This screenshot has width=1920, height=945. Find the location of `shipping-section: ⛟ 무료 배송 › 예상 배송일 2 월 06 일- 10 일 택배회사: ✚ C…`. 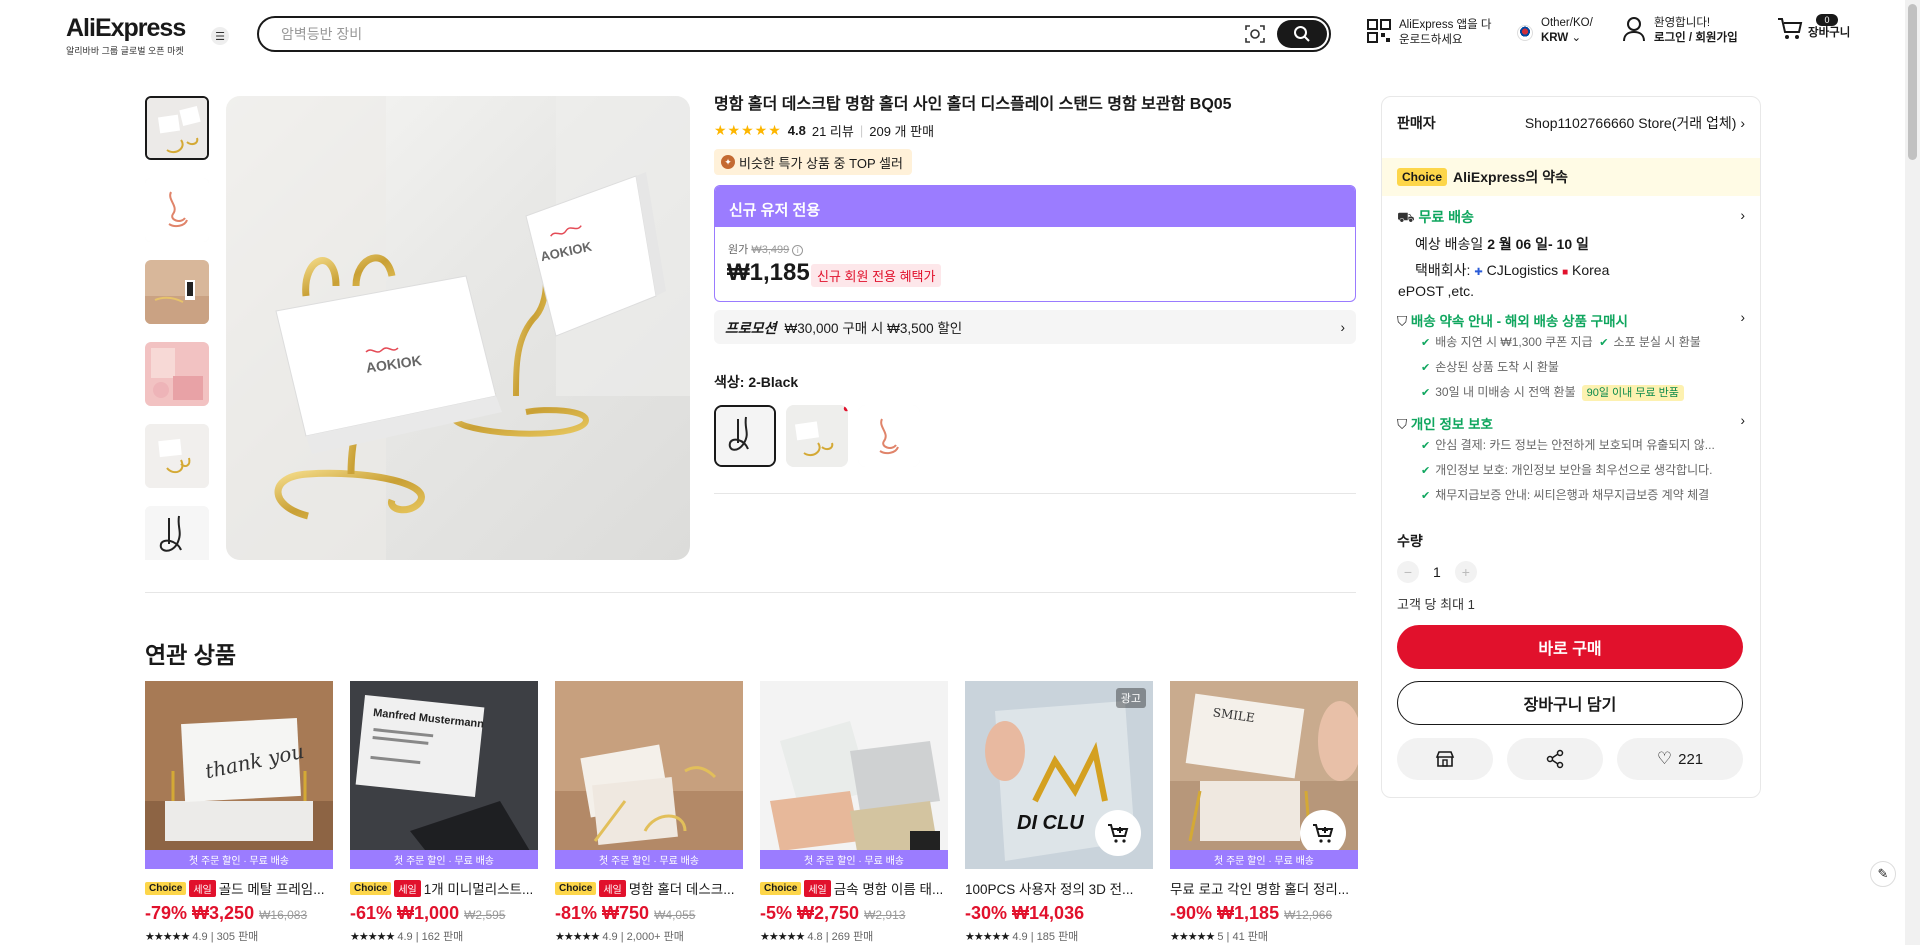

shipping-section: ⛟ 무료 배송 › 예상 배송일 2 월 06 일- 10 일 택배회사: ✚ C… is located at coordinates (1571, 253).